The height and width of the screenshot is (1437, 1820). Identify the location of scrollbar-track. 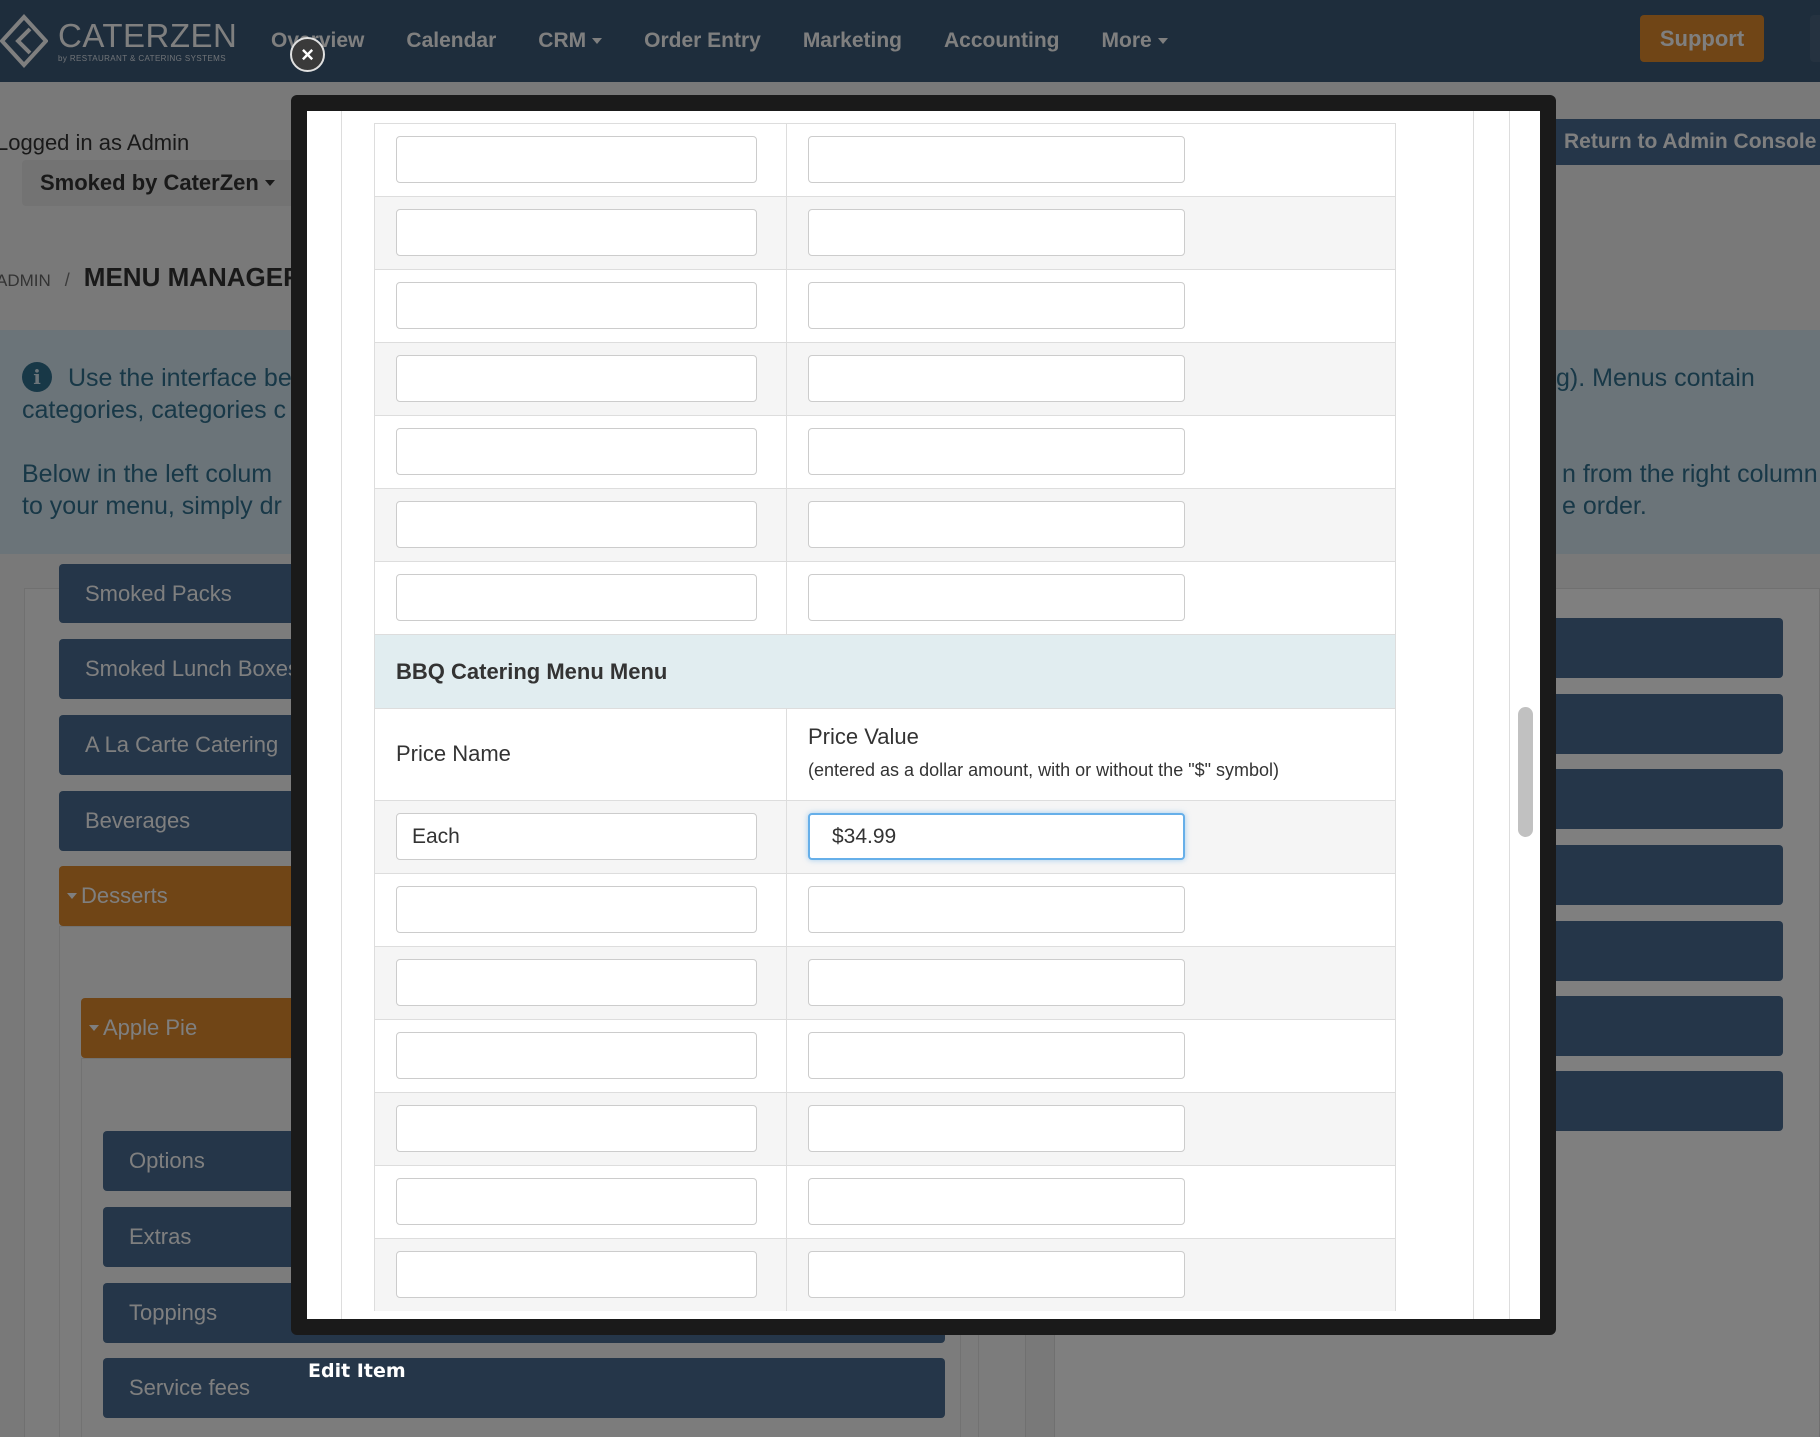
(1509, 715).